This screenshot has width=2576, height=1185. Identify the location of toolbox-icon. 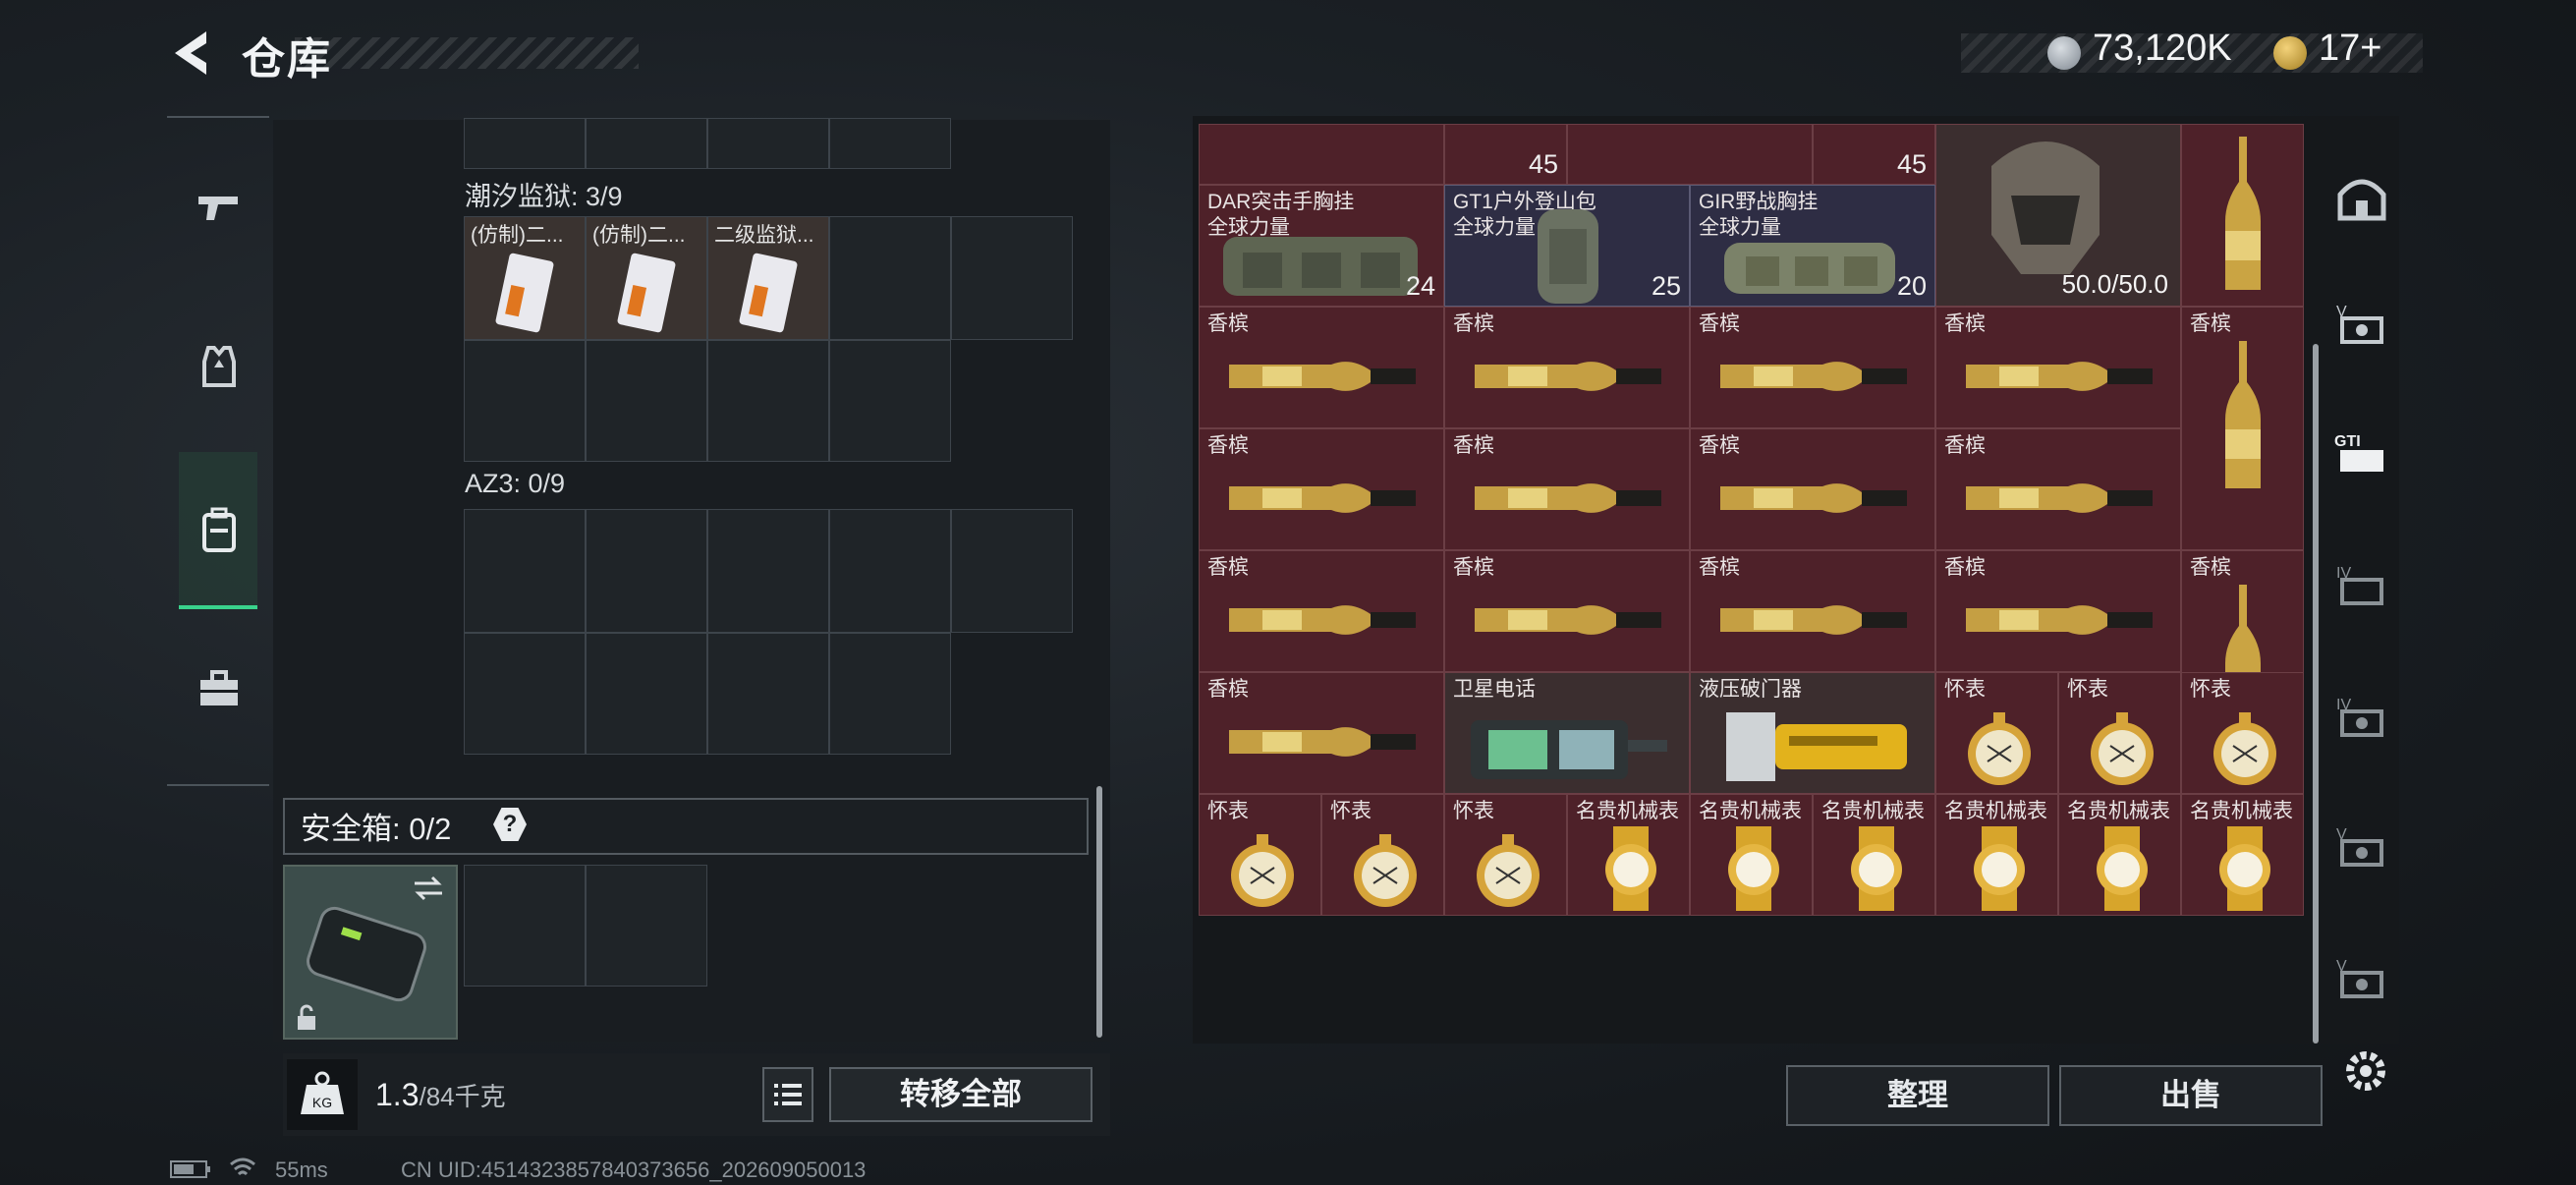
(219, 689).